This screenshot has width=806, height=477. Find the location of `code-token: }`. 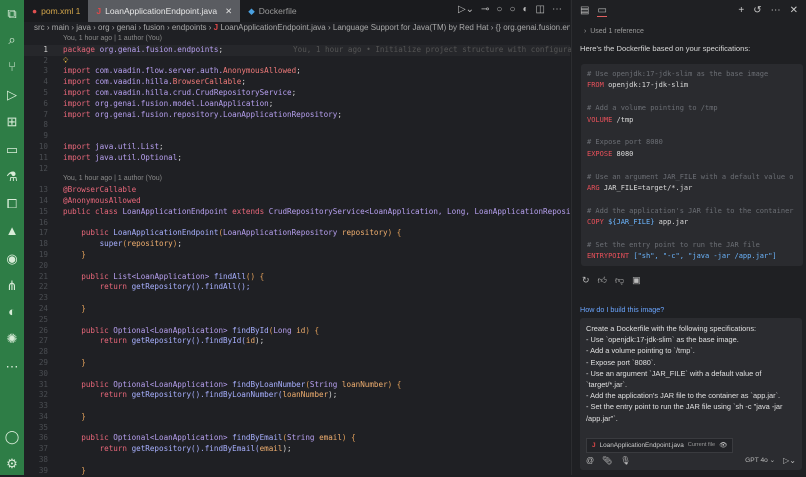

code-token: } is located at coordinates (74, 416).